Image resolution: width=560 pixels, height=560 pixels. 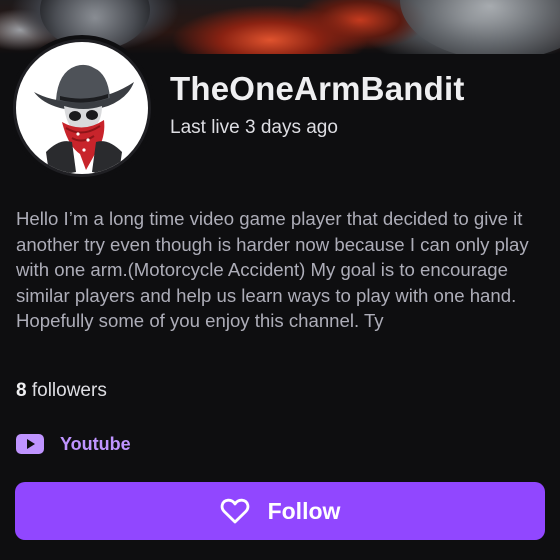 I want to click on social-link-youtube: Youtube, so click(x=73, y=444).